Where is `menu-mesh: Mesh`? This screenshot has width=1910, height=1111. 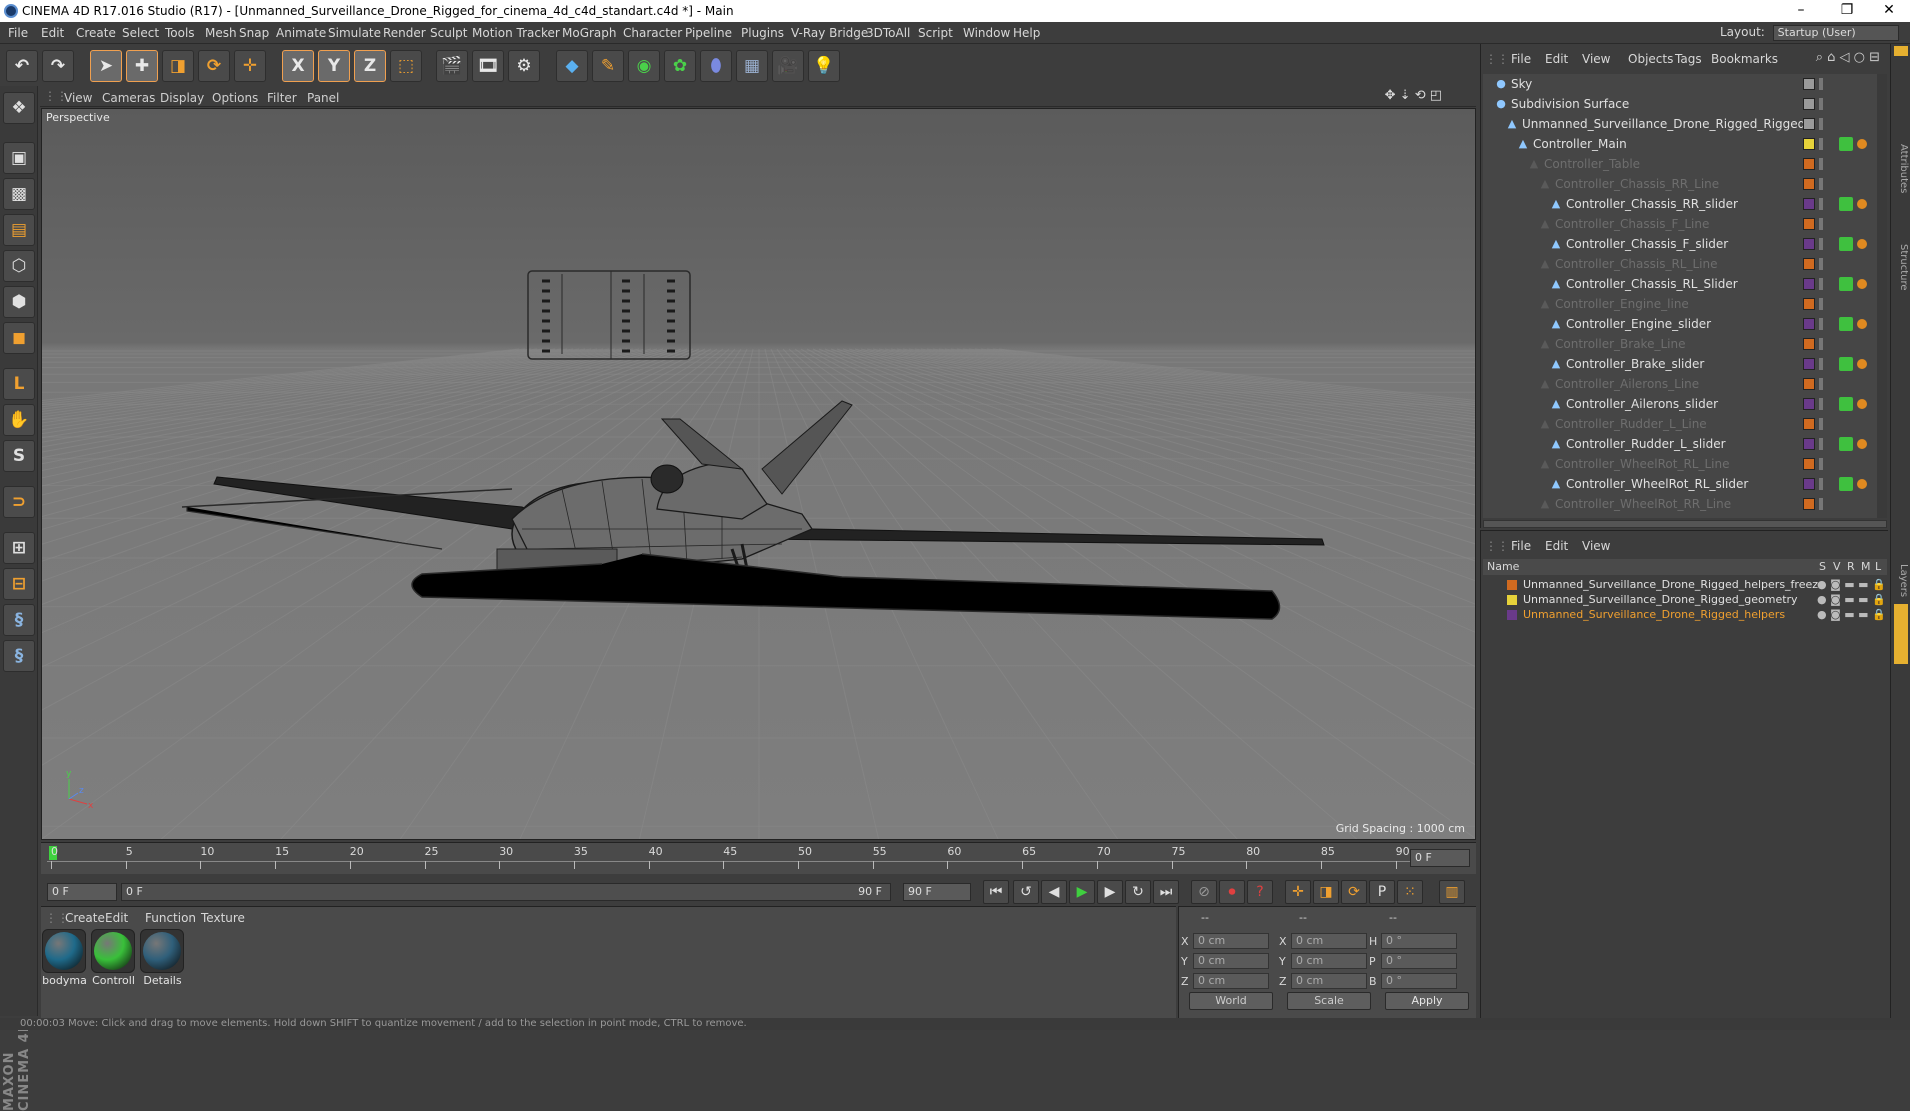 menu-mesh: Mesh is located at coordinates (221, 33).